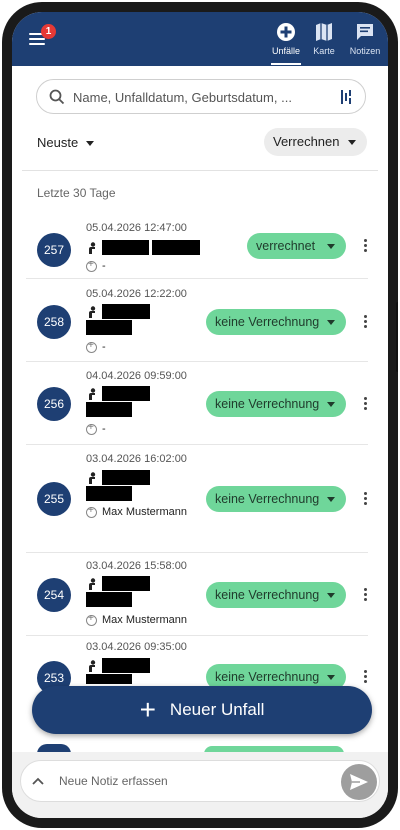  What do you see at coordinates (198, 97) in the screenshot?
I see `search-input` at bounding box center [198, 97].